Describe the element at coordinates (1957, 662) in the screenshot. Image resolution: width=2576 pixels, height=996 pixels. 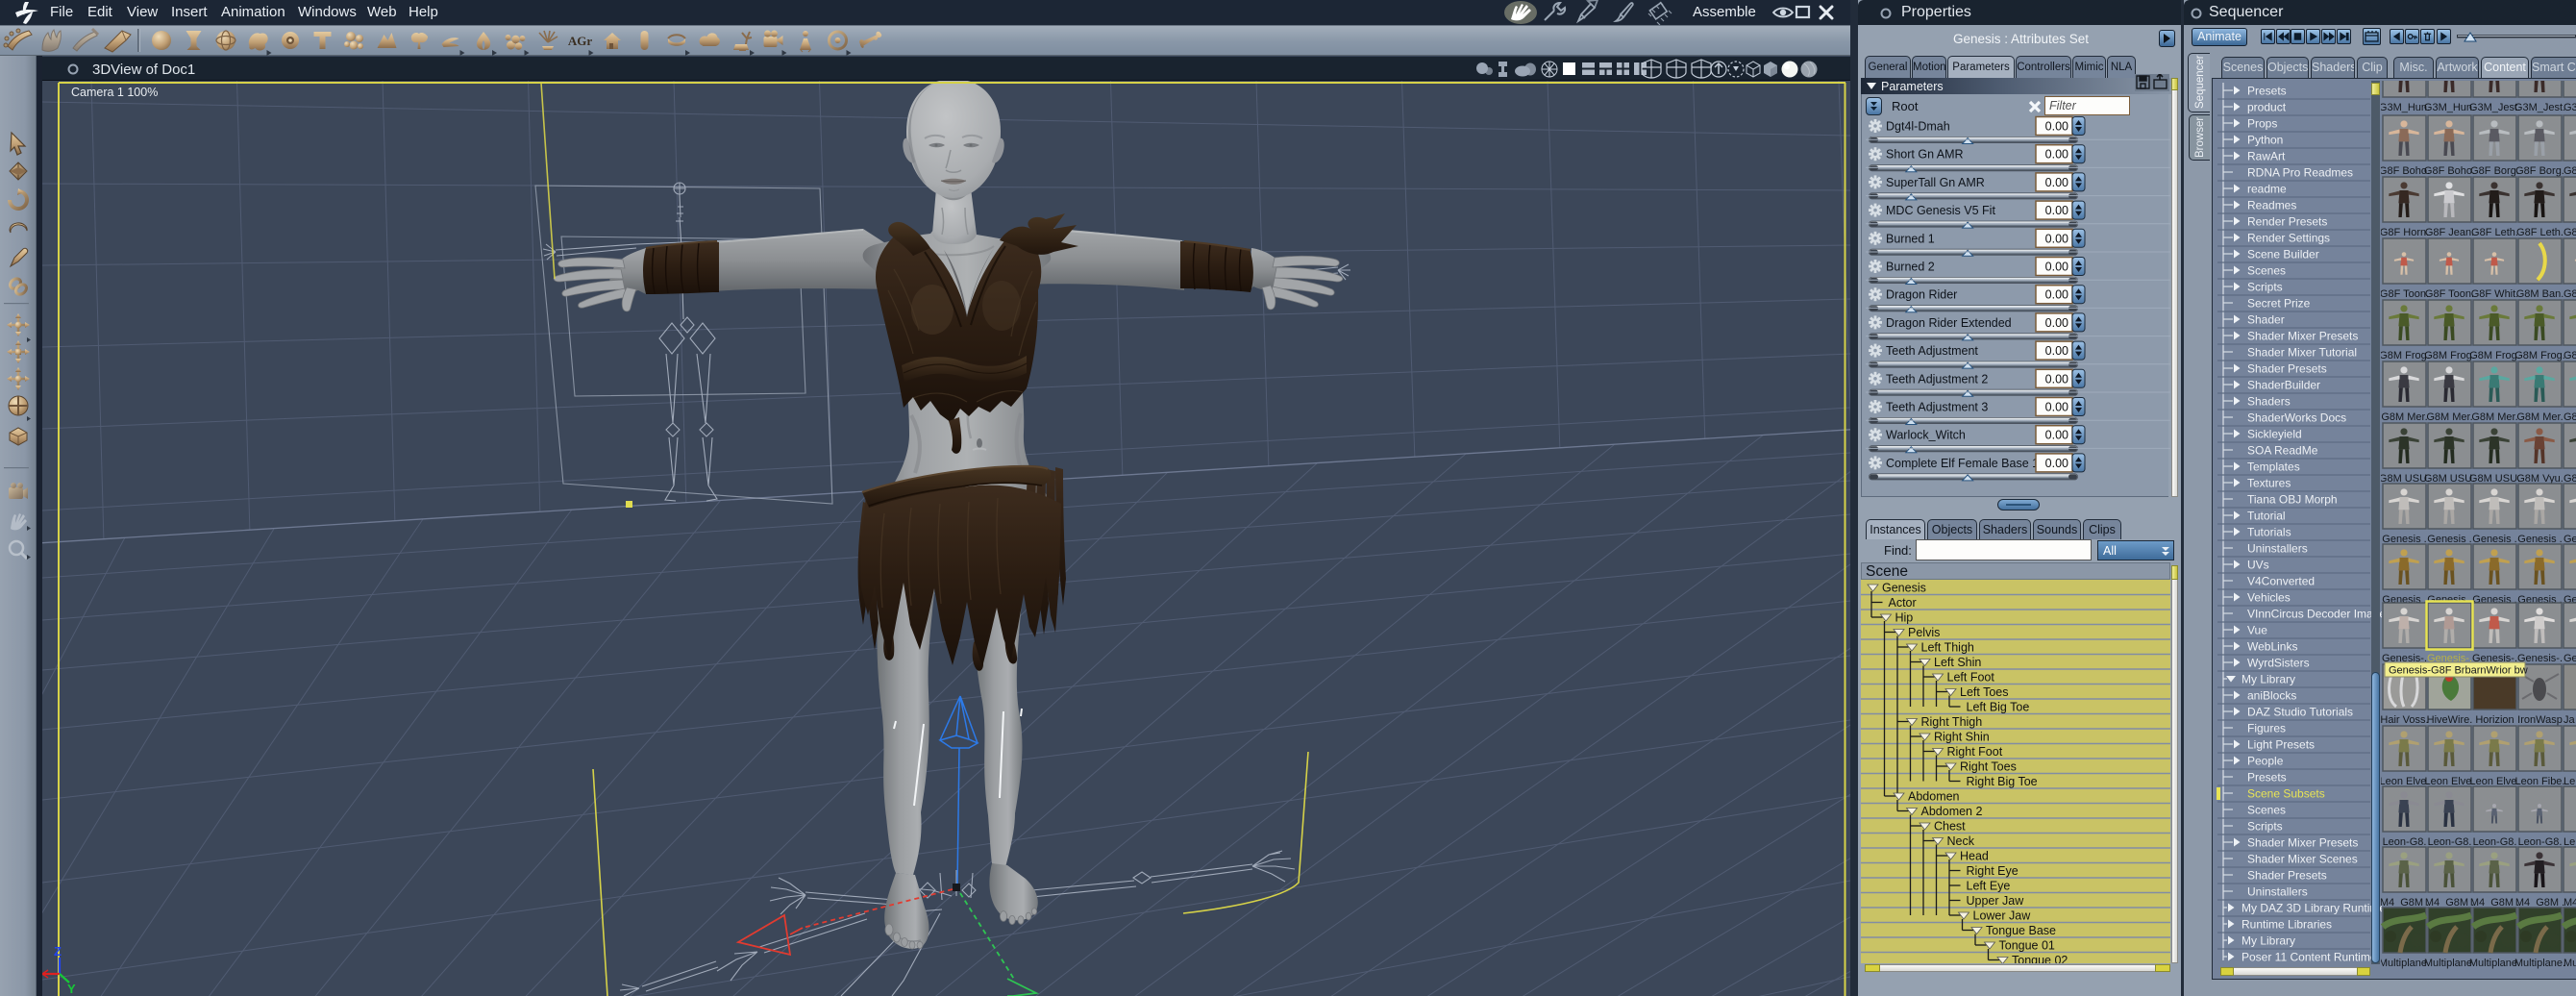
I see `svg-text: Left Shin` at that location.